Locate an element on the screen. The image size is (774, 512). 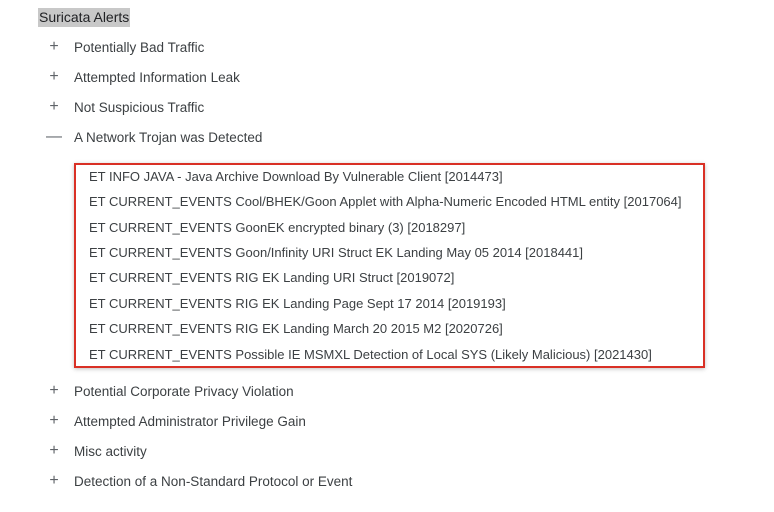
category-network-trojan-detected: — A Network Trojan was Detected is located at coordinates (153, 137).